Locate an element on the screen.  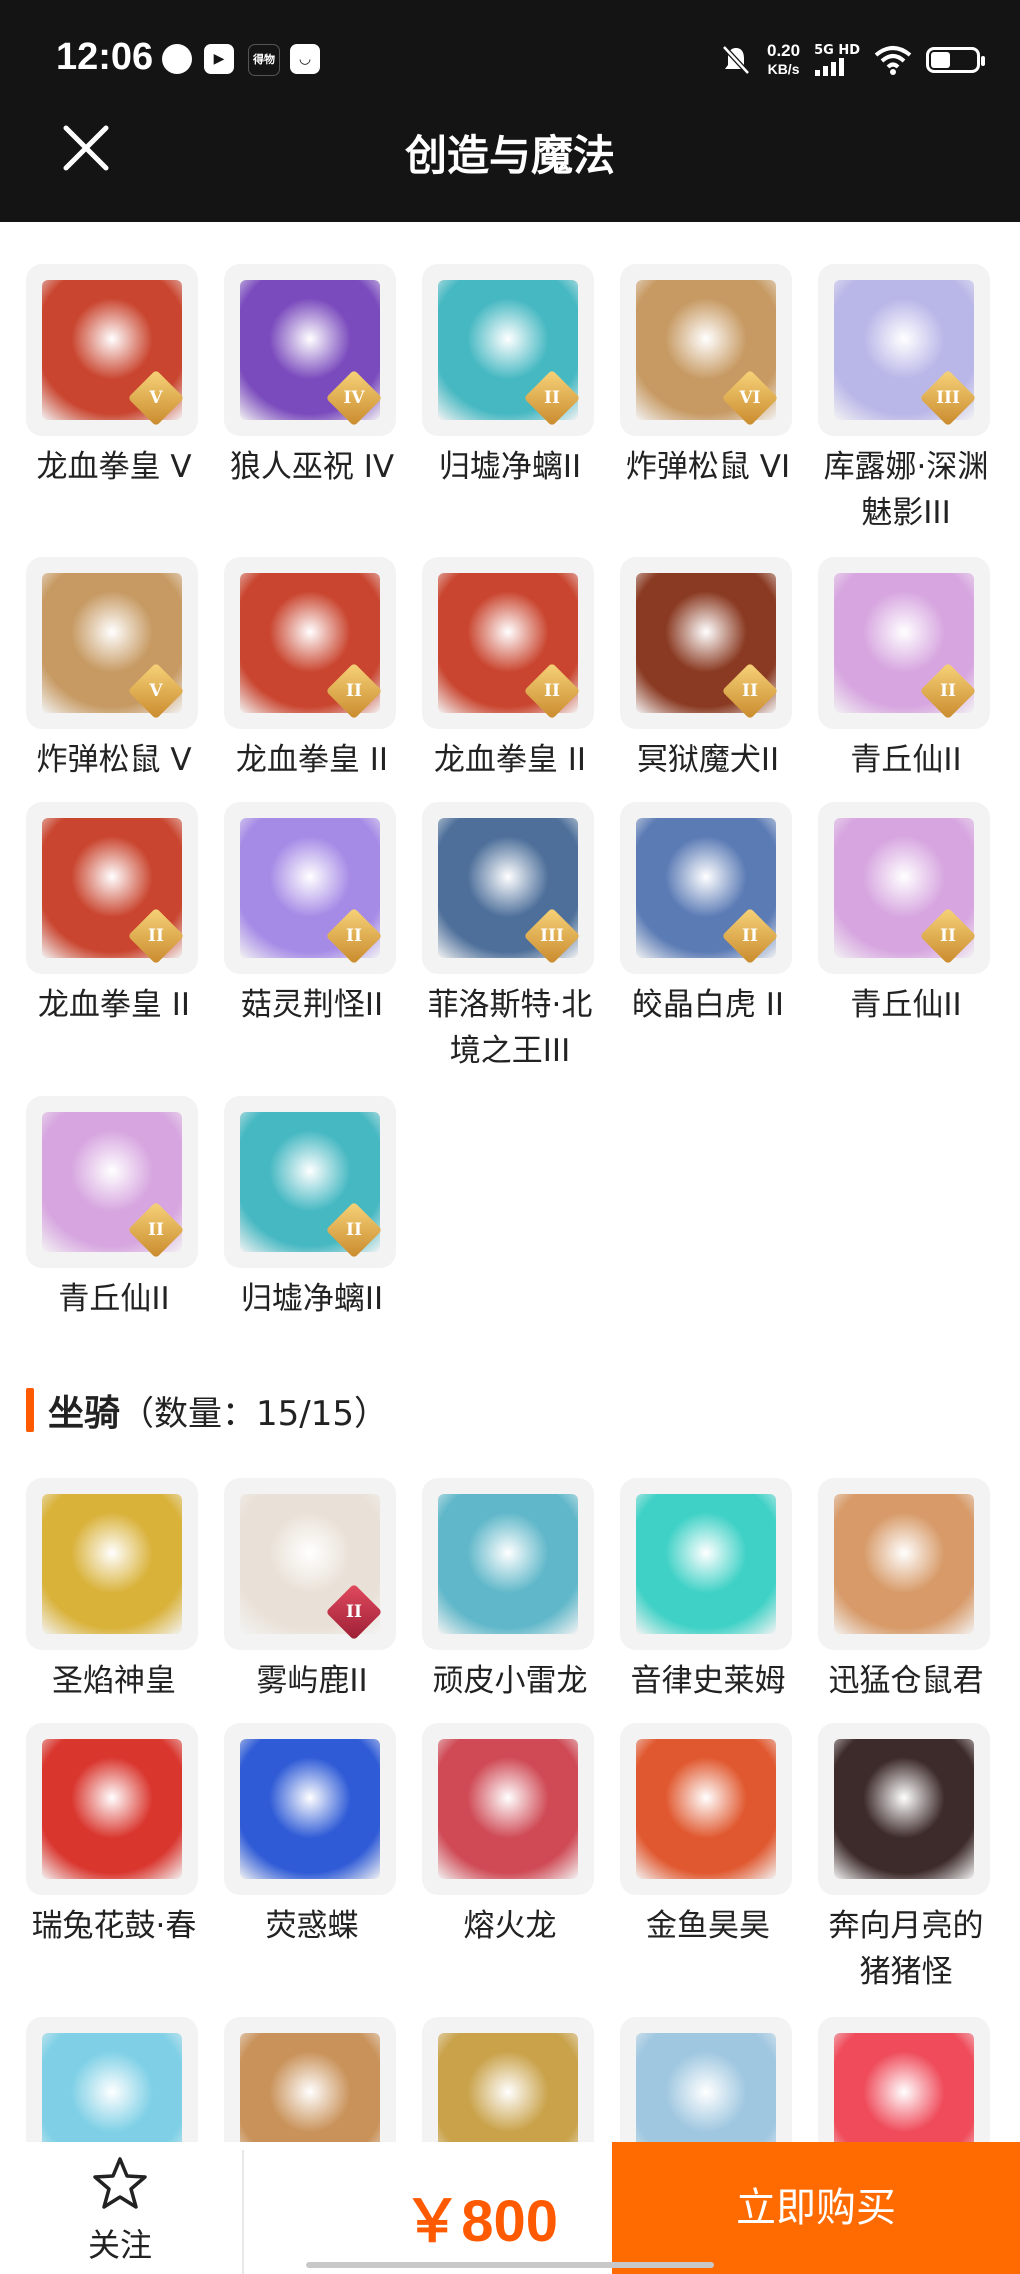
level-badge: IV is located at coordinates (354, 398).